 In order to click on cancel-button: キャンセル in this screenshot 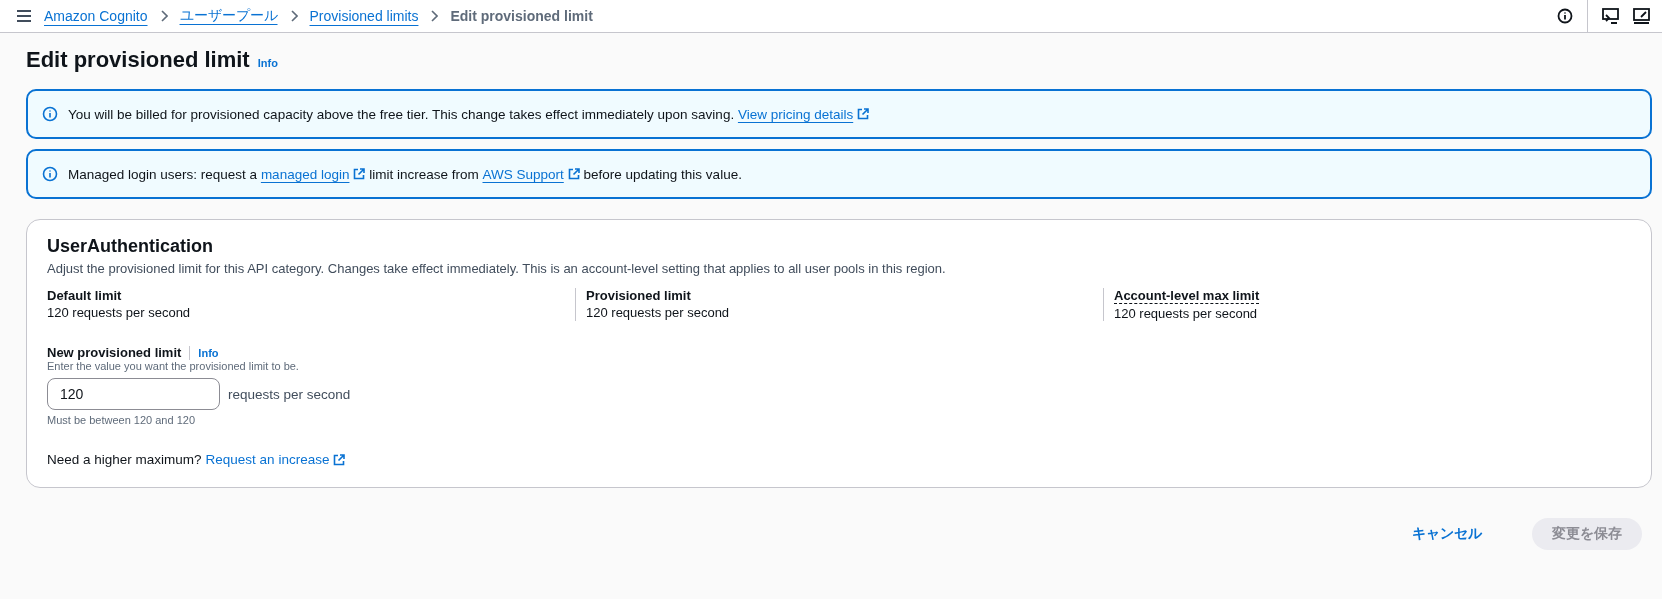, I will do `click(1447, 534)`.